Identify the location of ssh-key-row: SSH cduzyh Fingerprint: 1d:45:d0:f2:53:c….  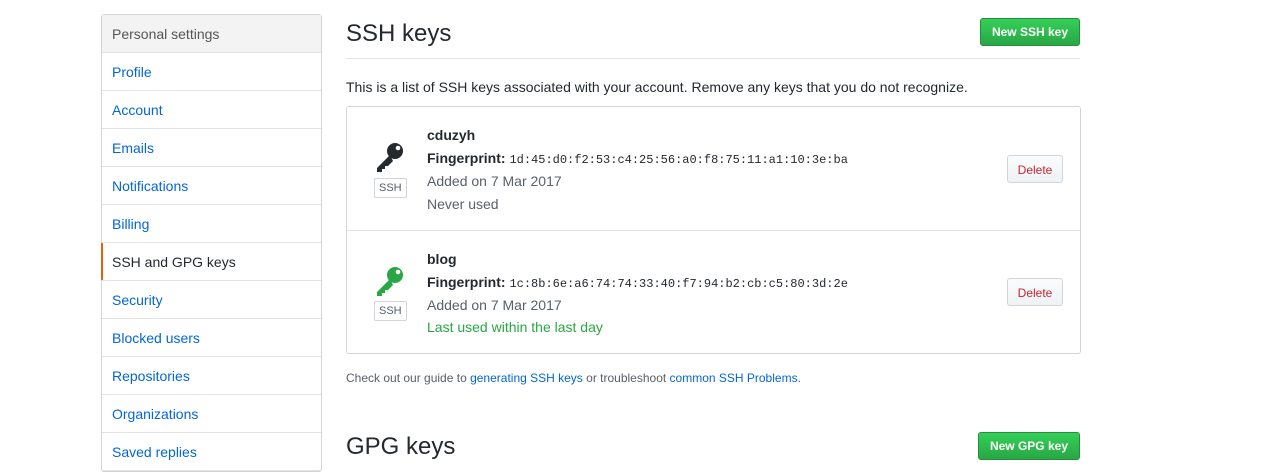
(713, 168).